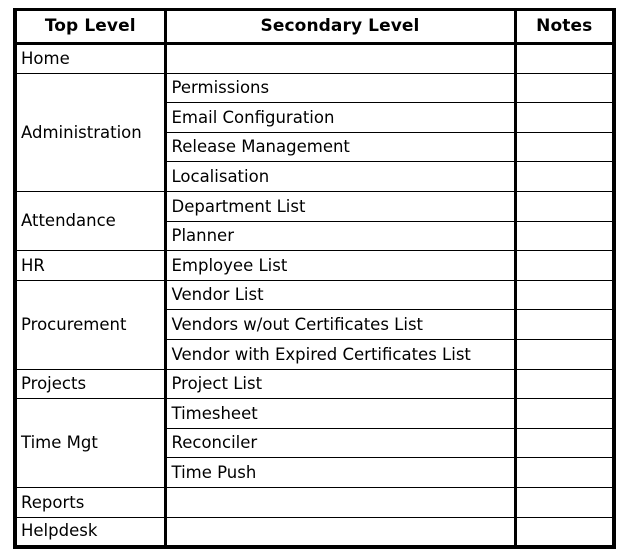 The image size is (622, 549). What do you see at coordinates (340, 117) in the screenshot?
I see `cell-secondary-level: Email Configuration` at bounding box center [340, 117].